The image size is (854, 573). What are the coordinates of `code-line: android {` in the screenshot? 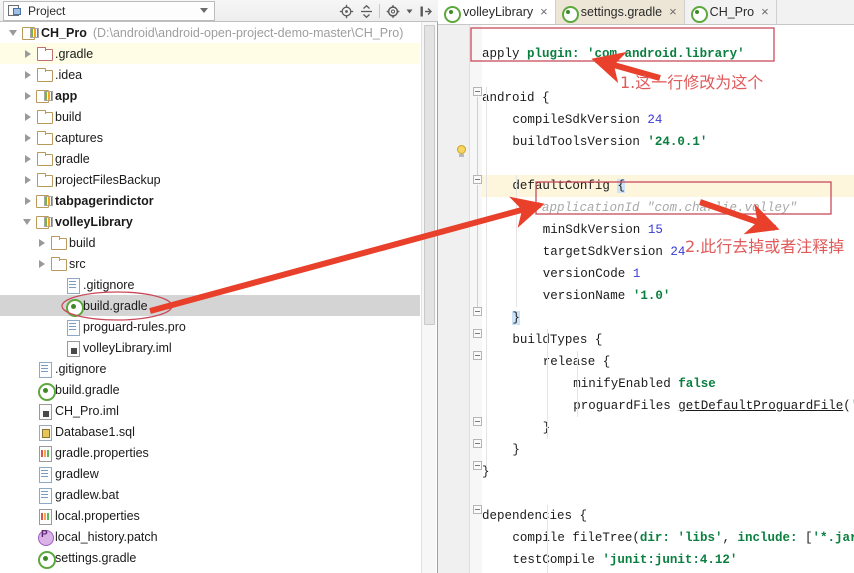 It's located at (516, 98).